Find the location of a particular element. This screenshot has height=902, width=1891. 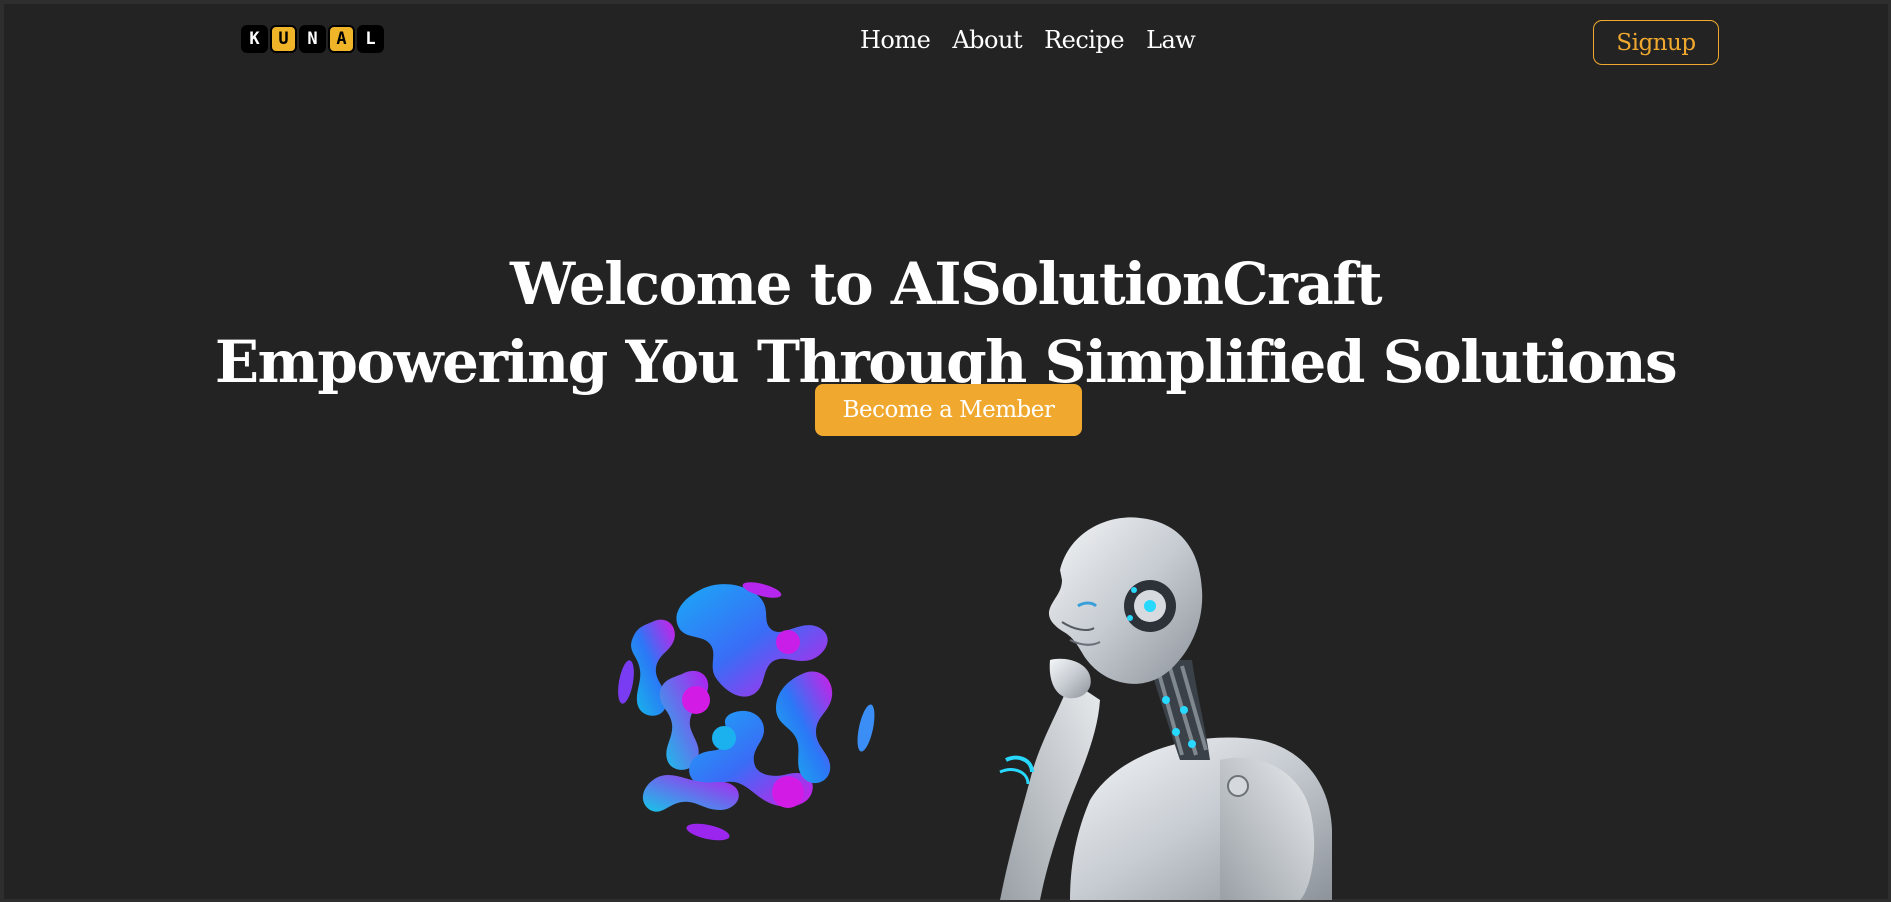

logo-letter: K is located at coordinates (254, 39).